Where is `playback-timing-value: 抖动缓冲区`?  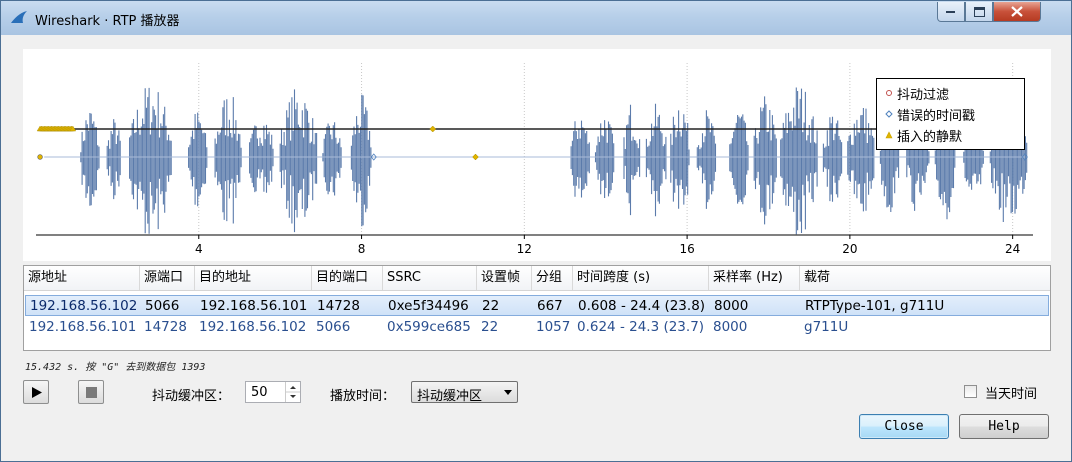
playback-timing-value: 抖动缓冲区 is located at coordinates (450, 396).